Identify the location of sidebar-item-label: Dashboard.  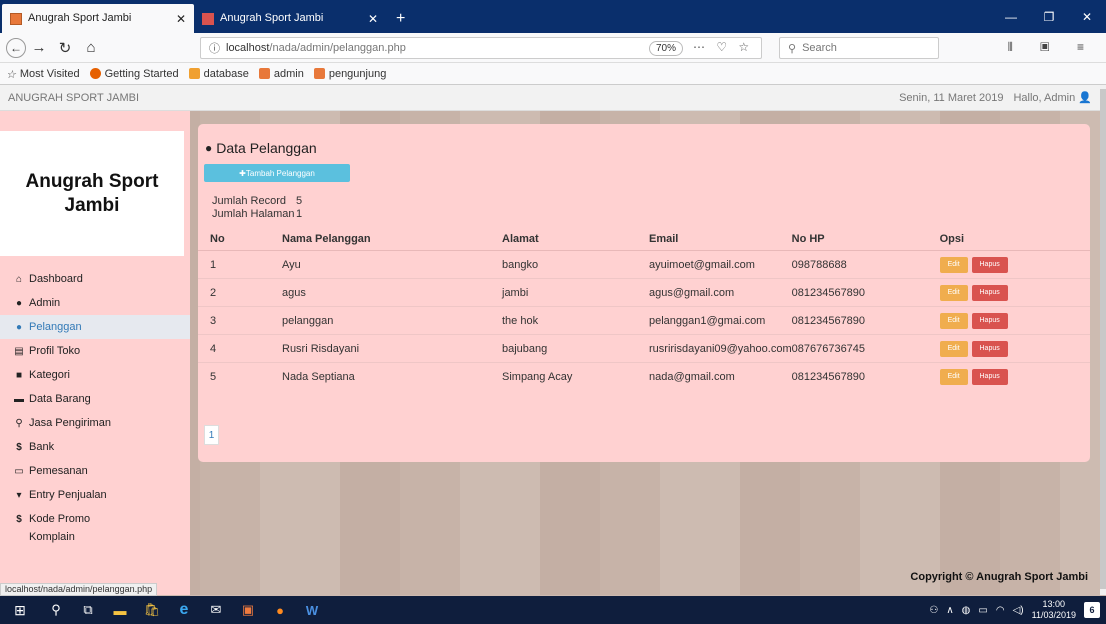
(56, 279).